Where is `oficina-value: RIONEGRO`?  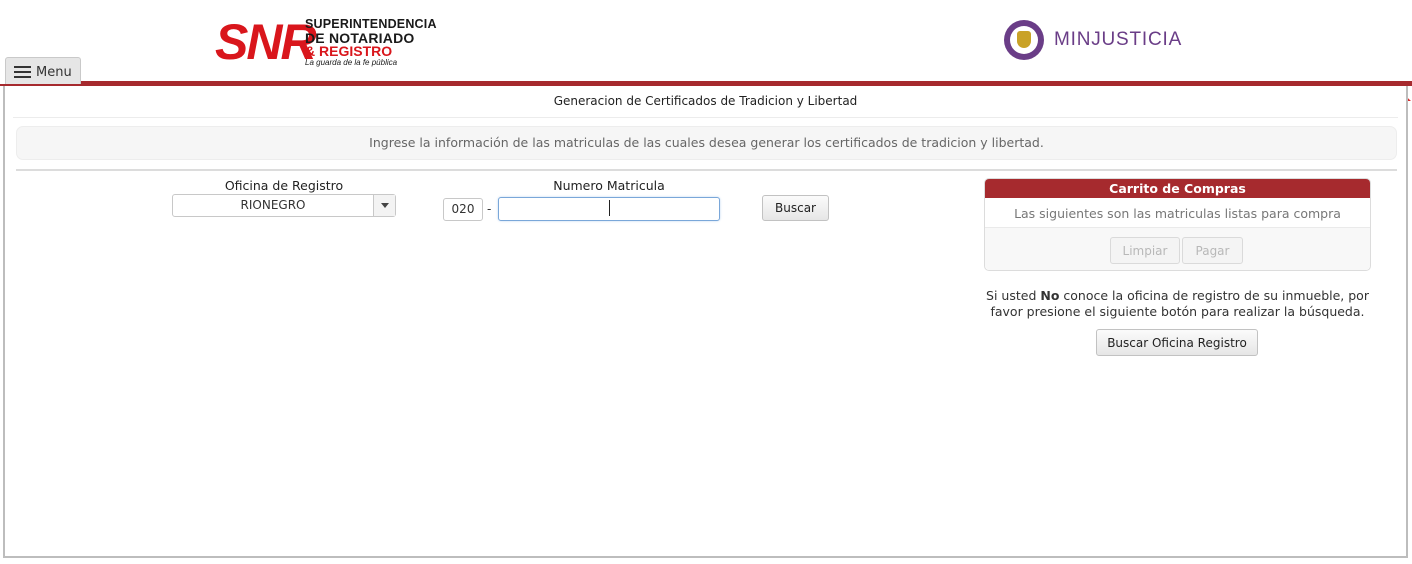
oficina-value: RIONEGRO is located at coordinates (273, 205).